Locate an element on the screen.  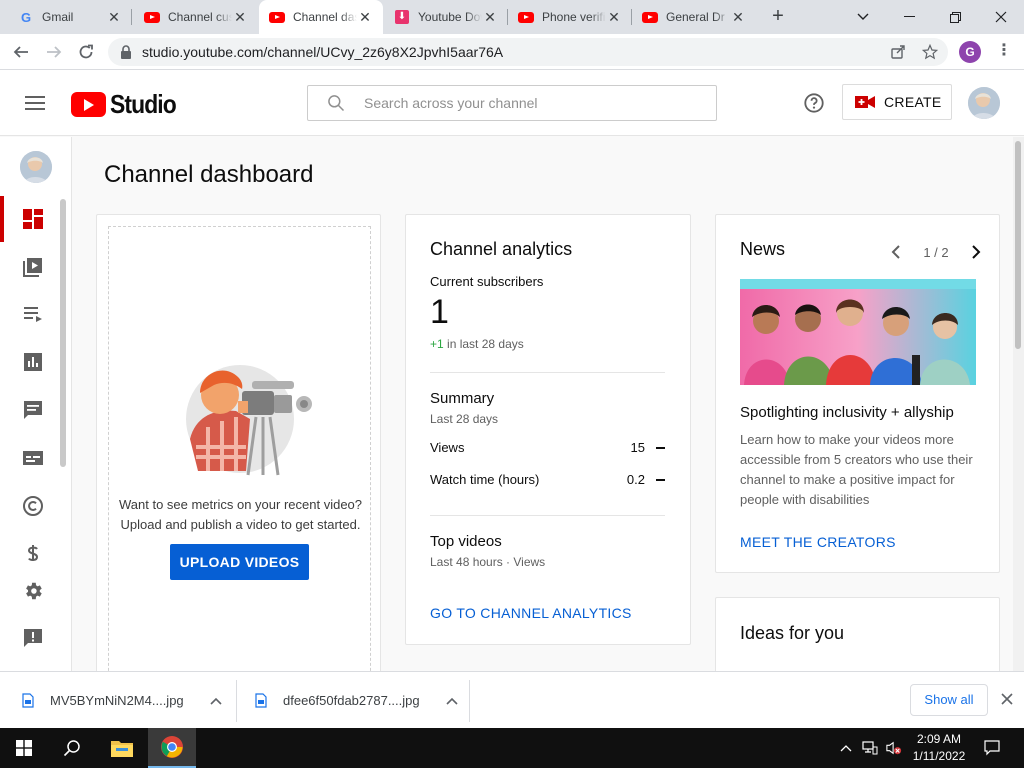
sidebar-item-monetization is located at coordinates (33, 546).